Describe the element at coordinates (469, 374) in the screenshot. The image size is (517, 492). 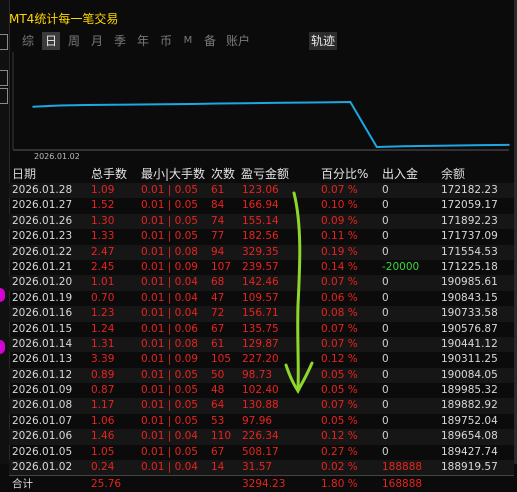
I see `cell-balance: 190084.05` at that location.